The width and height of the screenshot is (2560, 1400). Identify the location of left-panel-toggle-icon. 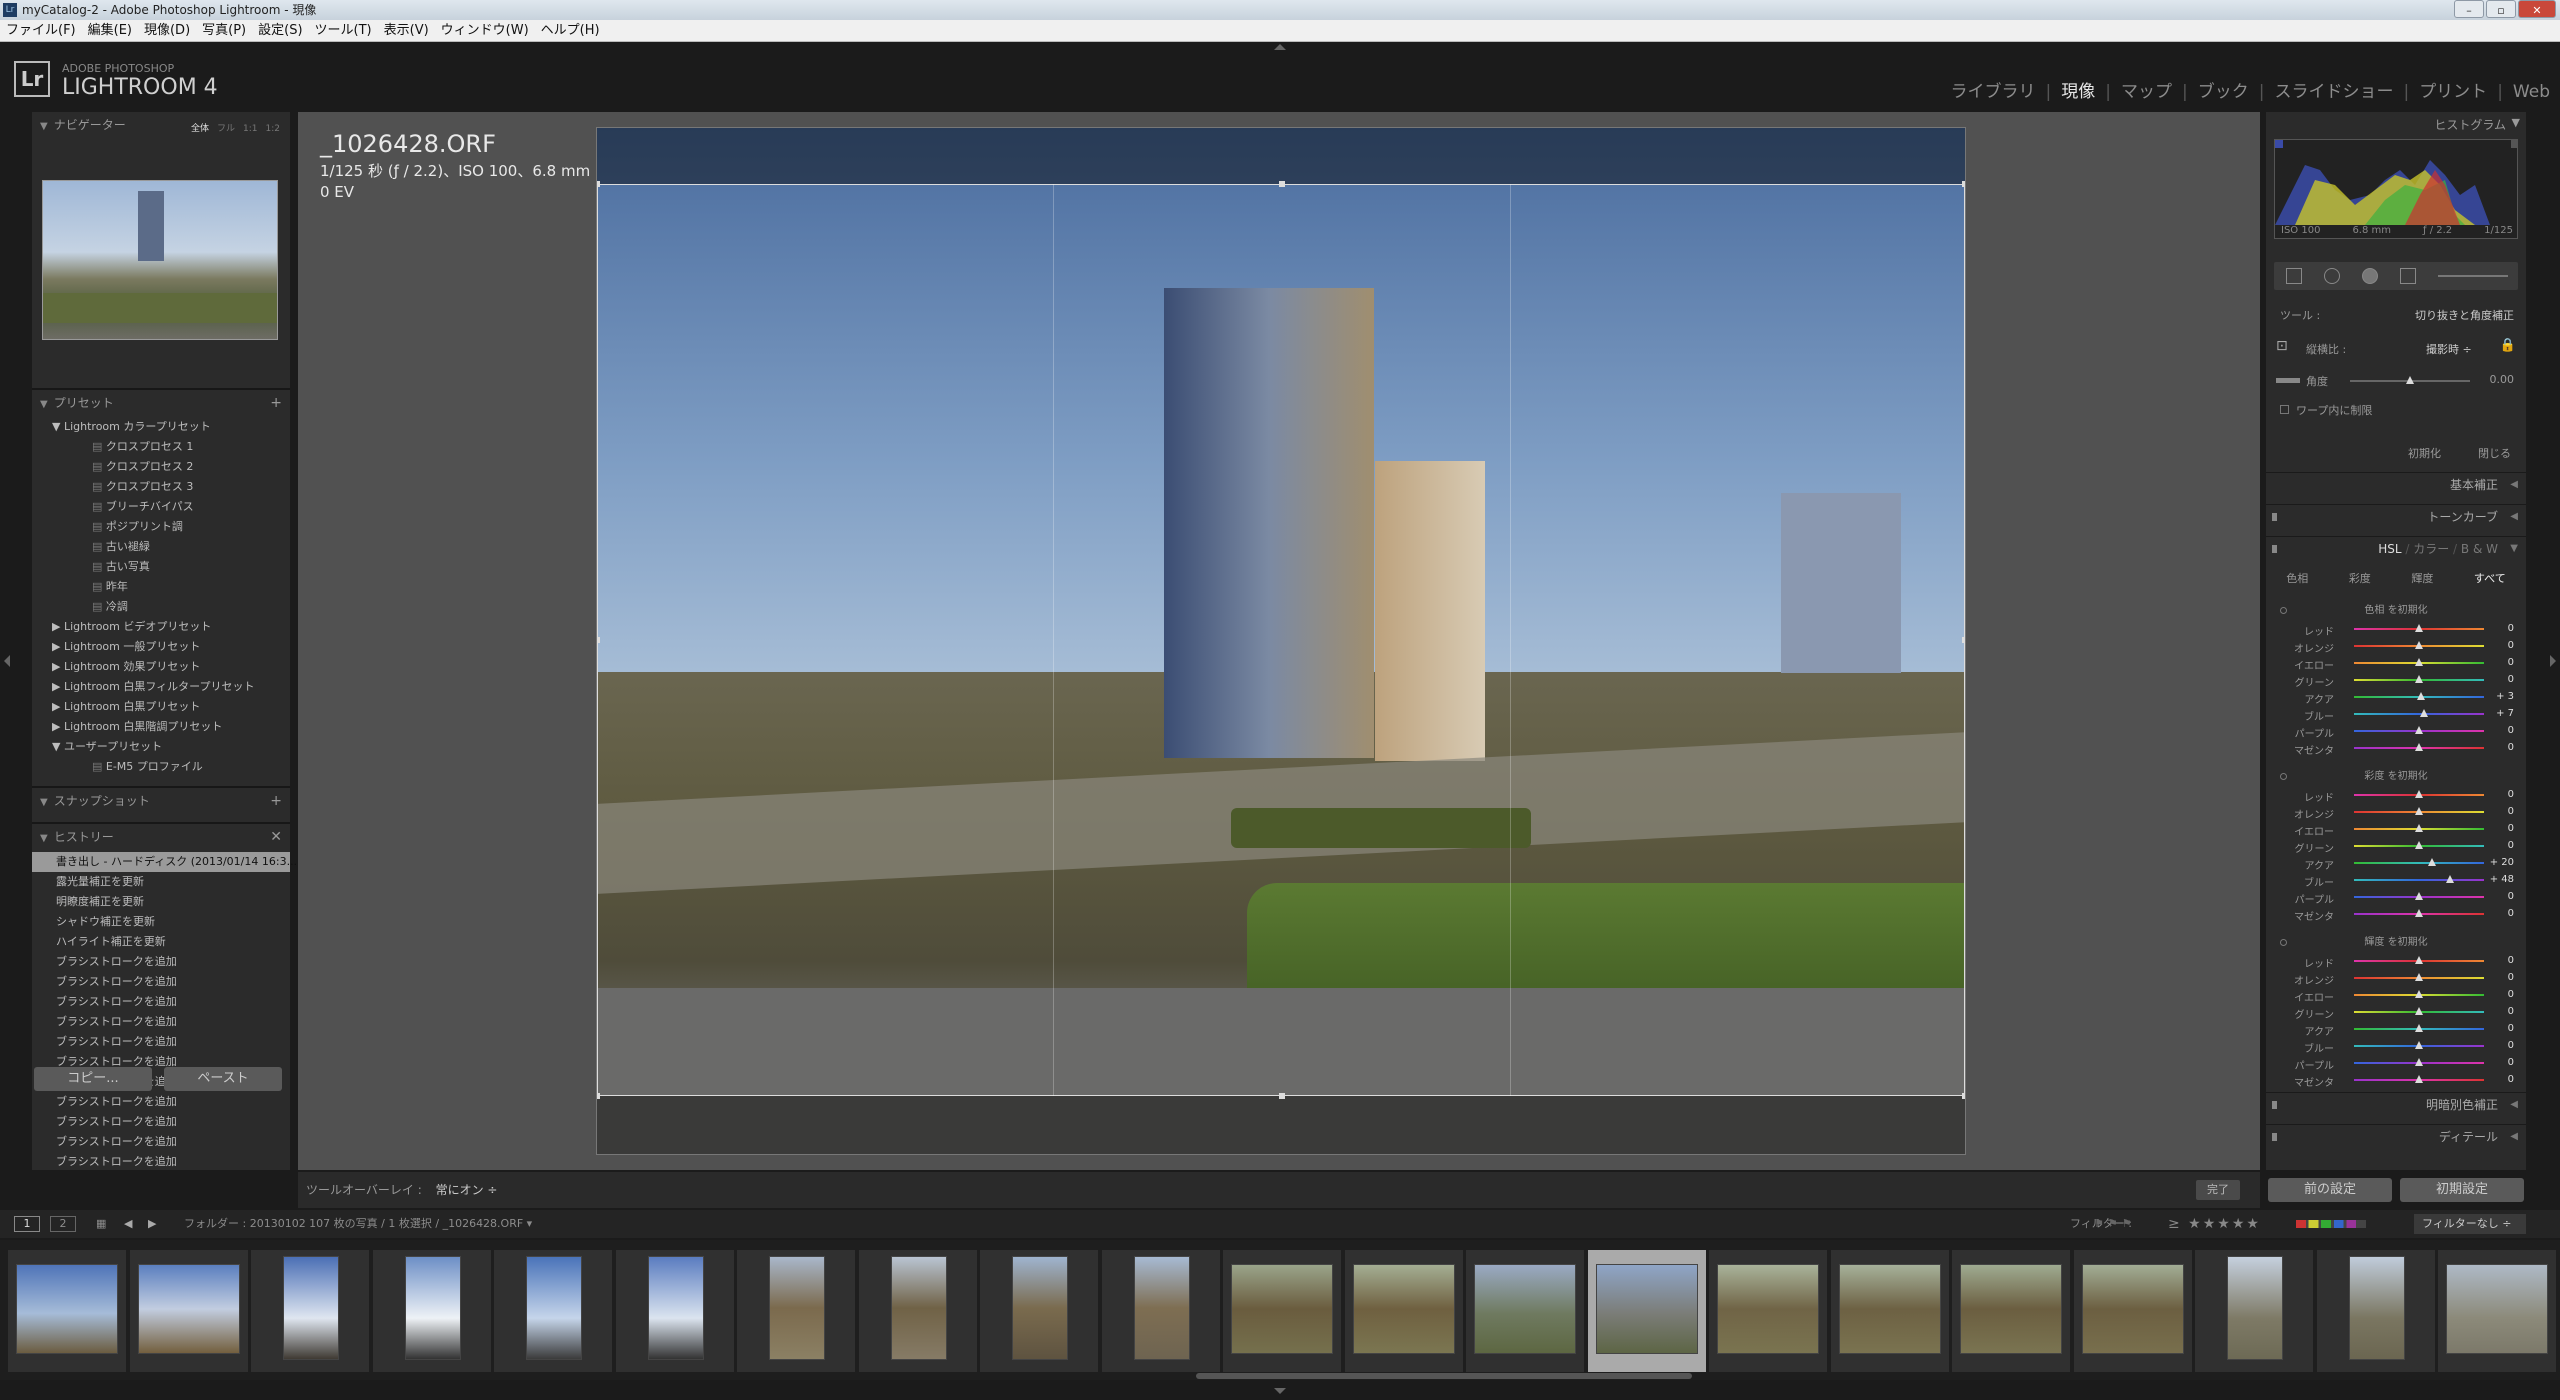
(7, 661).